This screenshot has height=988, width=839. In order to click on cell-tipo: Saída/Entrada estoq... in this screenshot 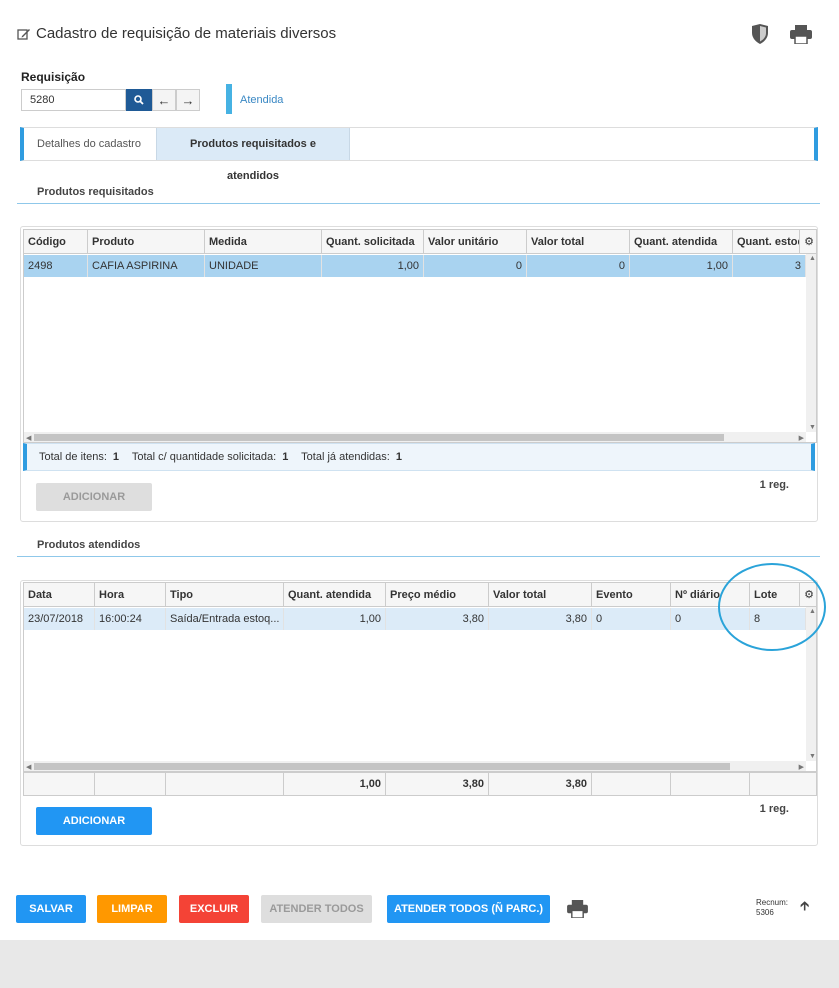, I will do `click(225, 619)`.